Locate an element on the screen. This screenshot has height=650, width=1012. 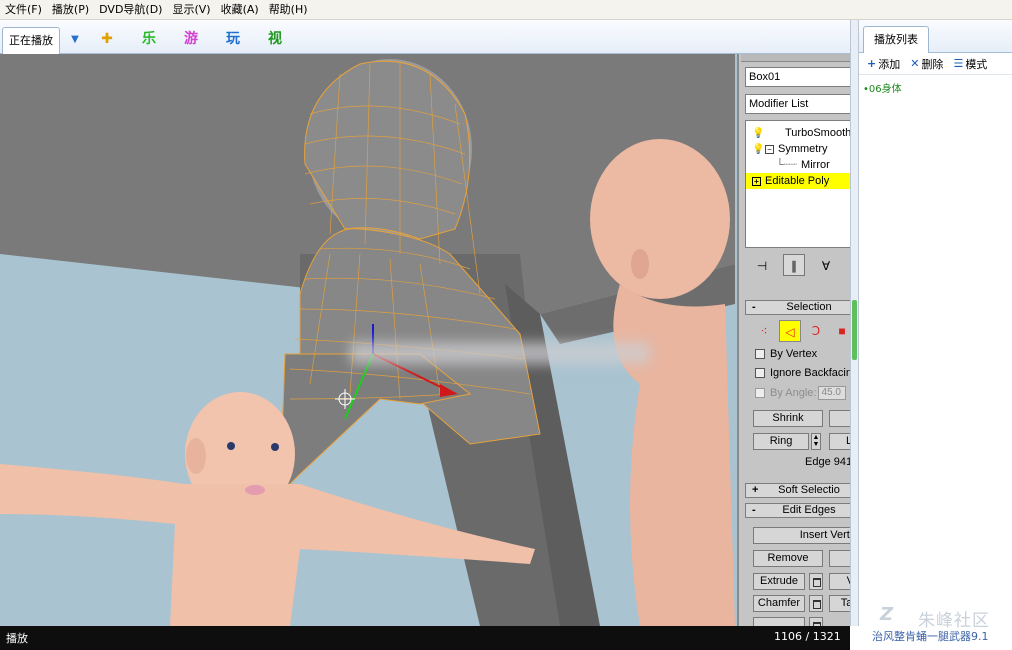
pin-stack-icon: ⊣ is located at coordinates (762, 265).